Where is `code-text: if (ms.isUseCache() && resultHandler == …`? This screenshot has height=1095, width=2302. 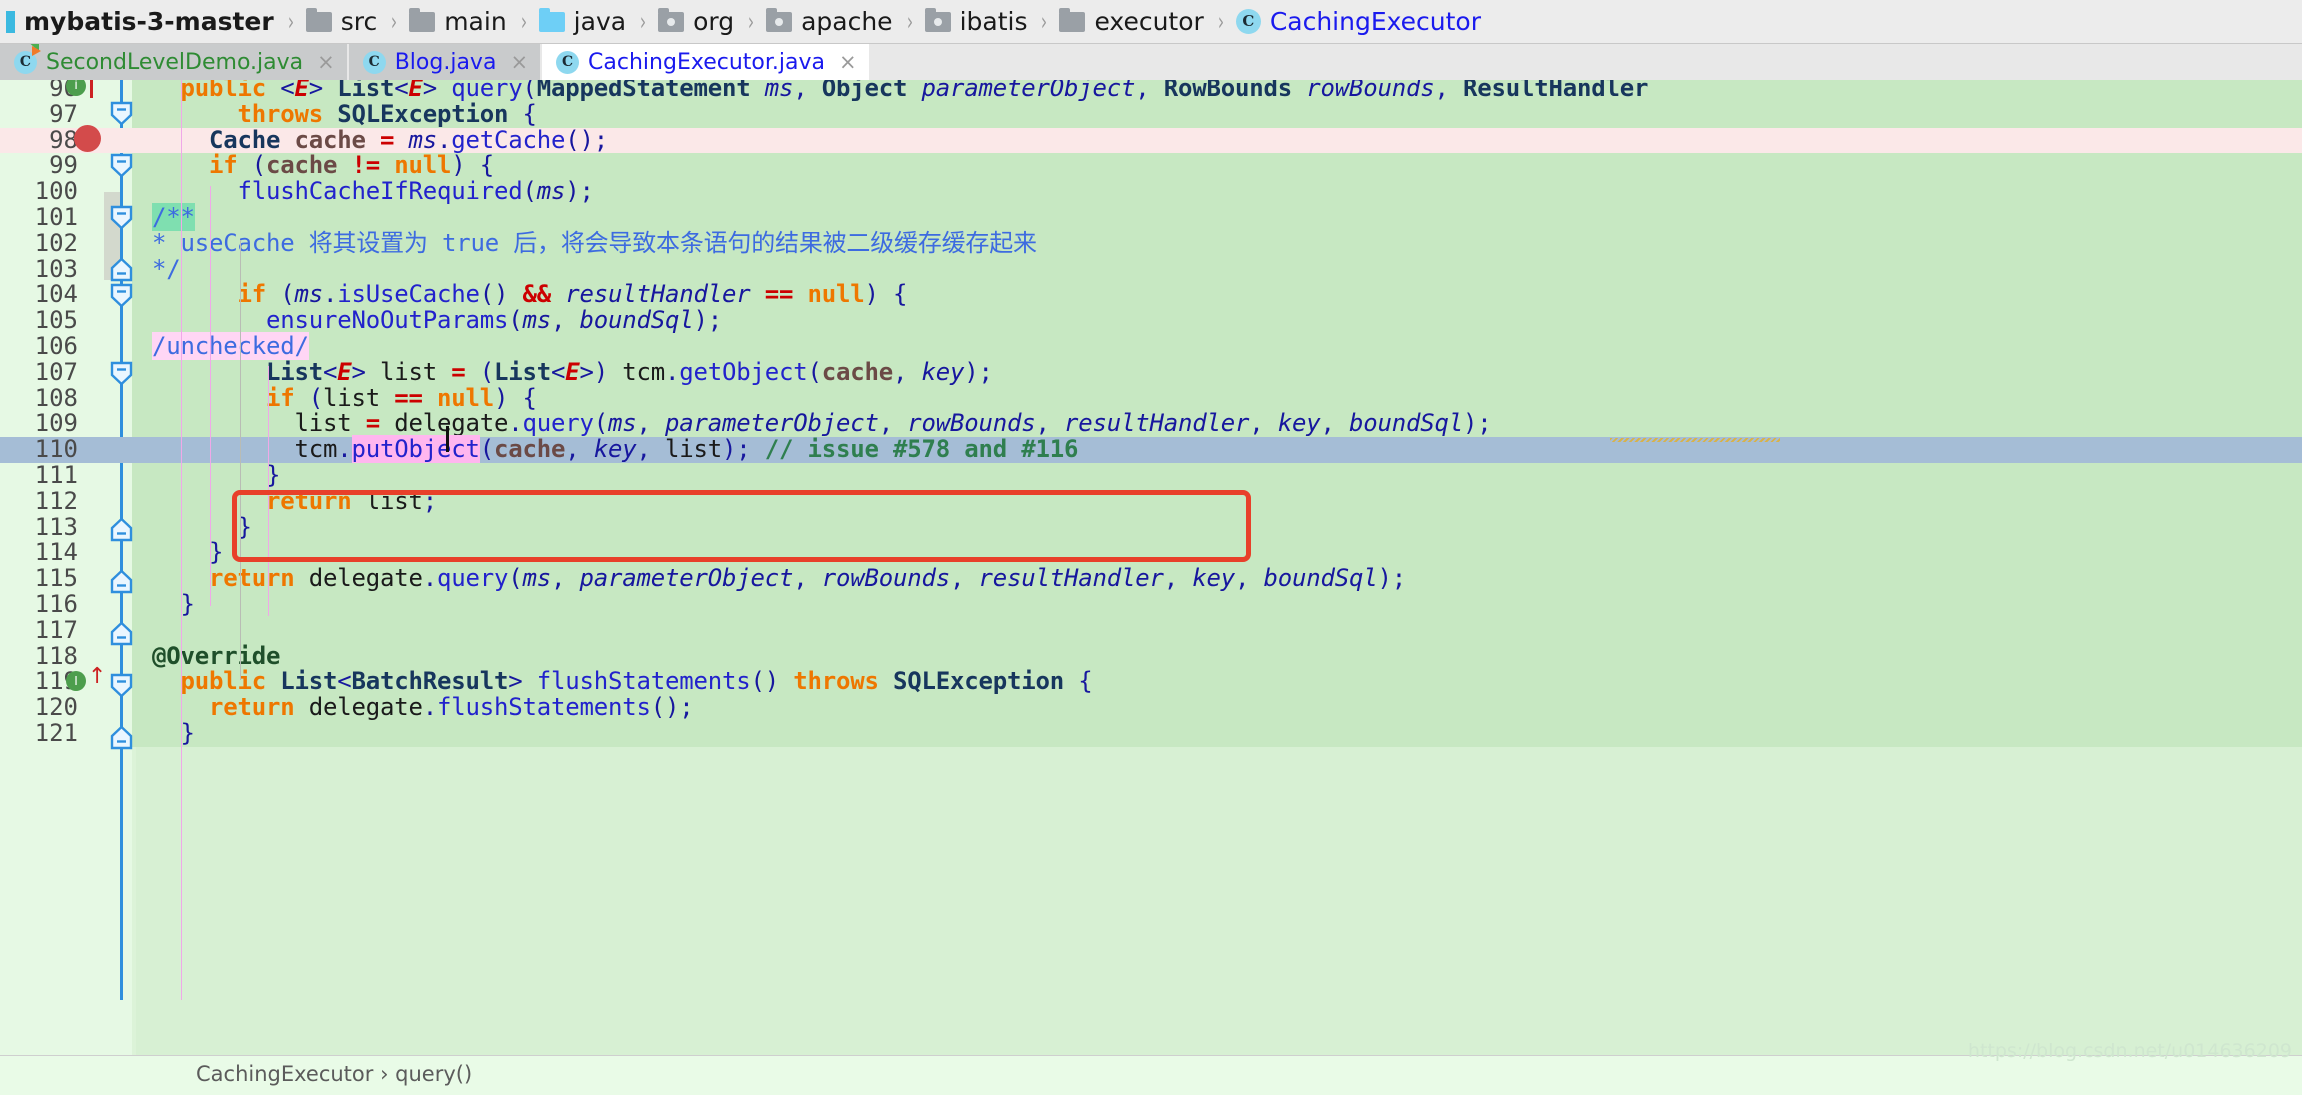
code-text: if (ms.isUseCache() && resultHandler == … is located at coordinates (530, 294).